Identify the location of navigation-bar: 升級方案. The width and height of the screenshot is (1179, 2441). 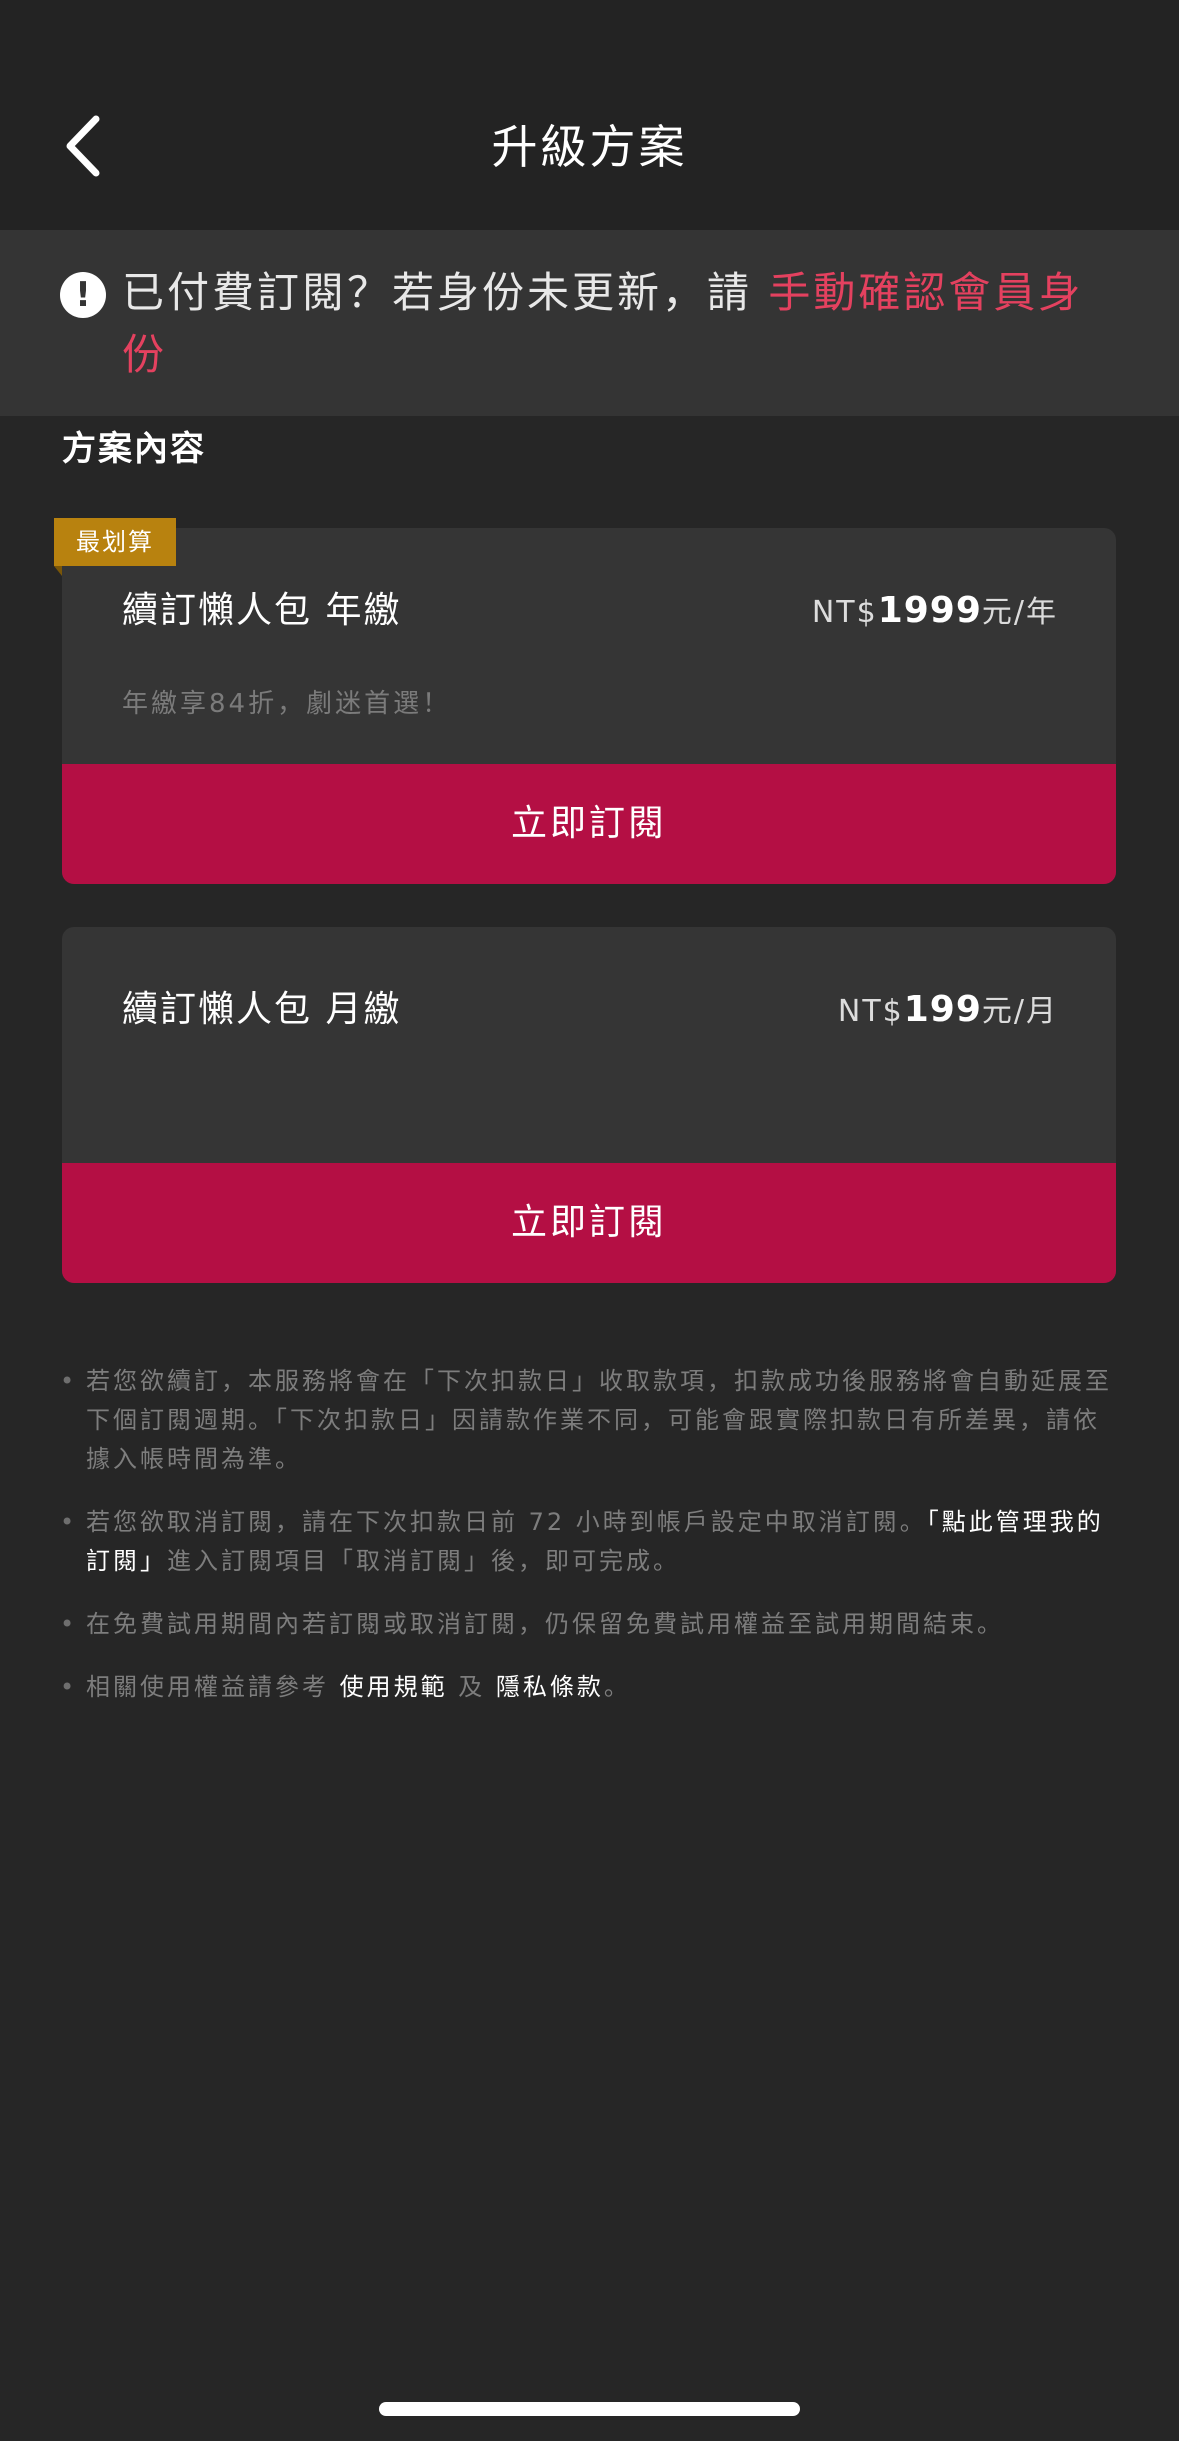
(589, 115).